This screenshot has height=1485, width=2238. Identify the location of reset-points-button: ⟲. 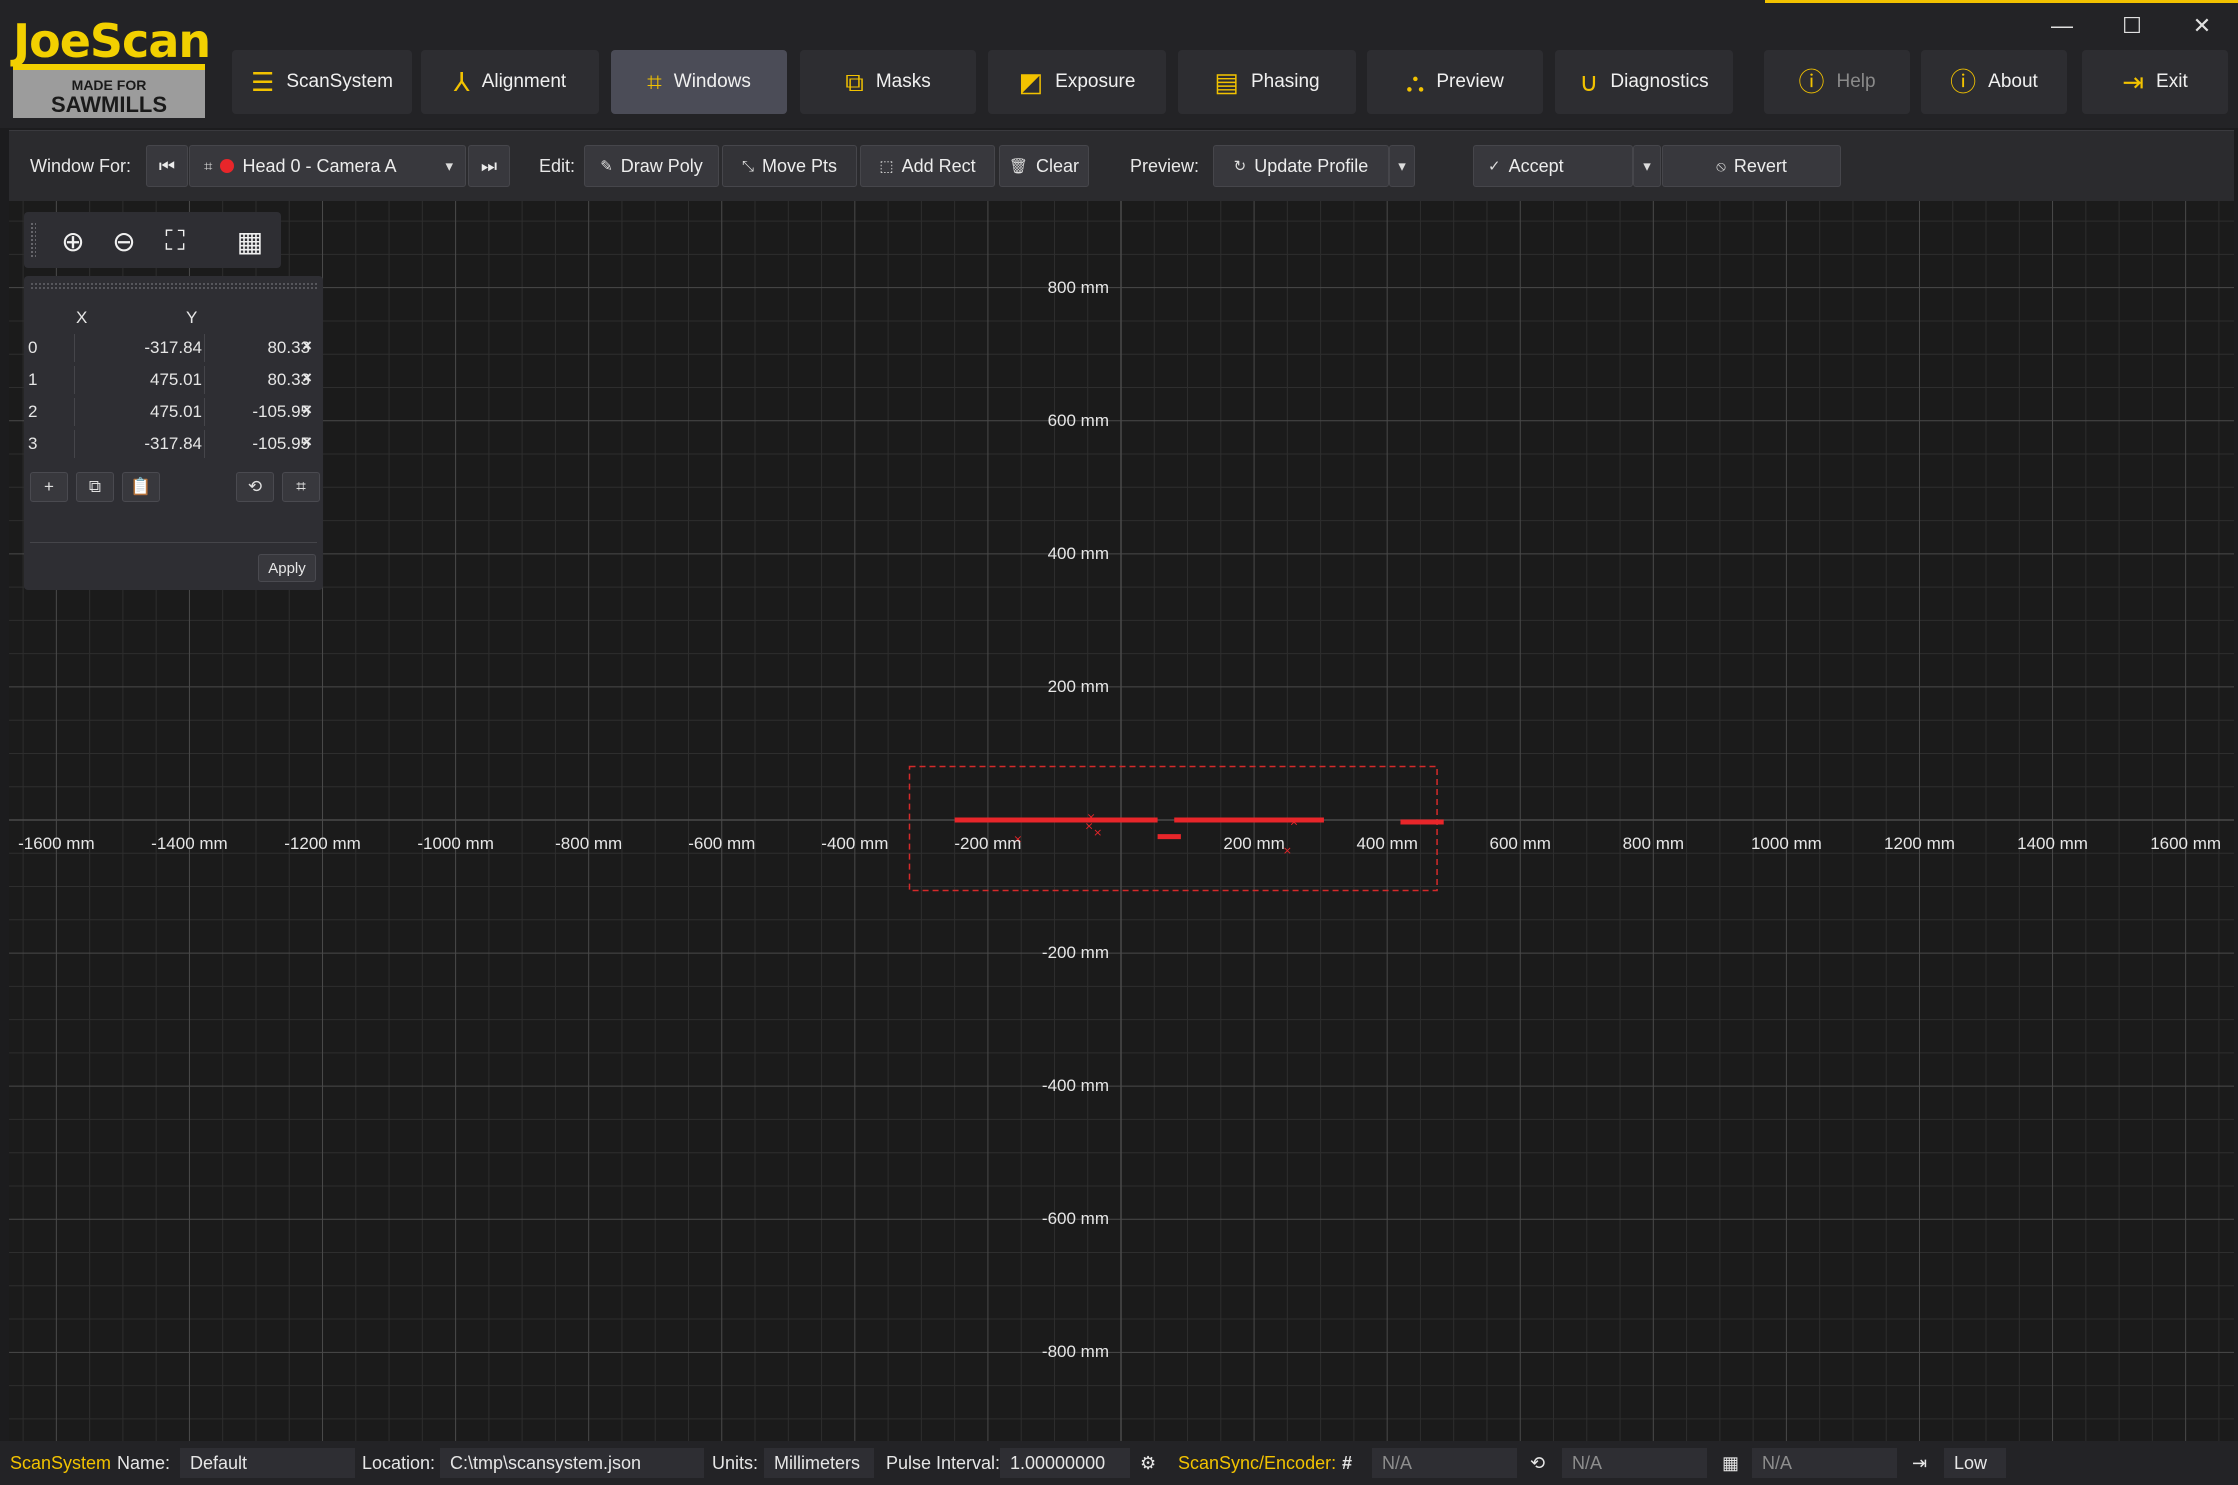
(255, 487).